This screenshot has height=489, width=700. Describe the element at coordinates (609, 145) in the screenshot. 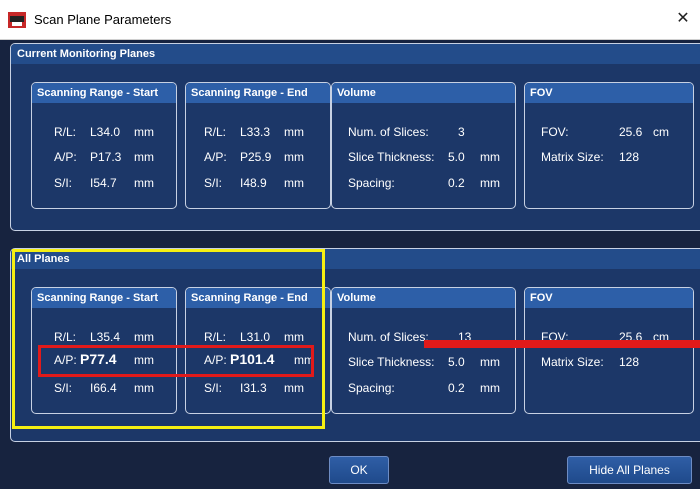

I see `current-fov-card: FOV FOV: 25.6 cm Matrix Size: 128` at that location.